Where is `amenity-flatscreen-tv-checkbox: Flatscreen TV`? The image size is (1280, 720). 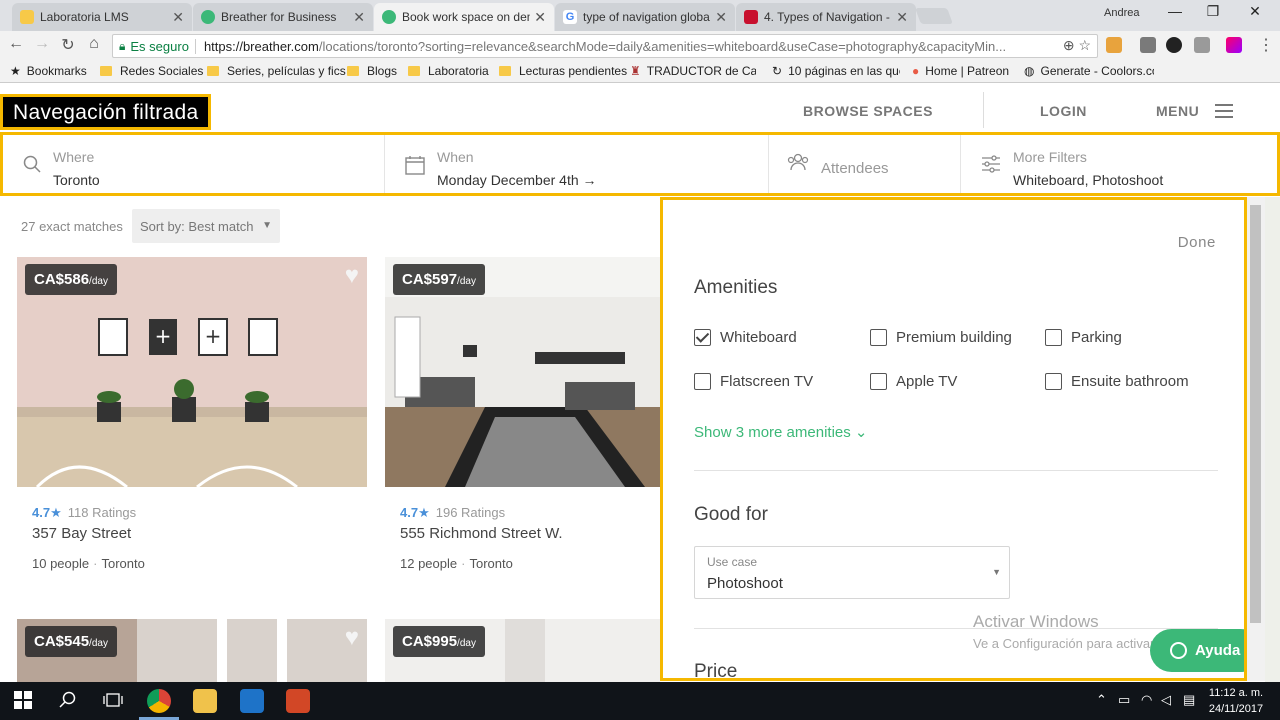 amenity-flatscreen-tv-checkbox: Flatscreen TV is located at coordinates (753, 381).